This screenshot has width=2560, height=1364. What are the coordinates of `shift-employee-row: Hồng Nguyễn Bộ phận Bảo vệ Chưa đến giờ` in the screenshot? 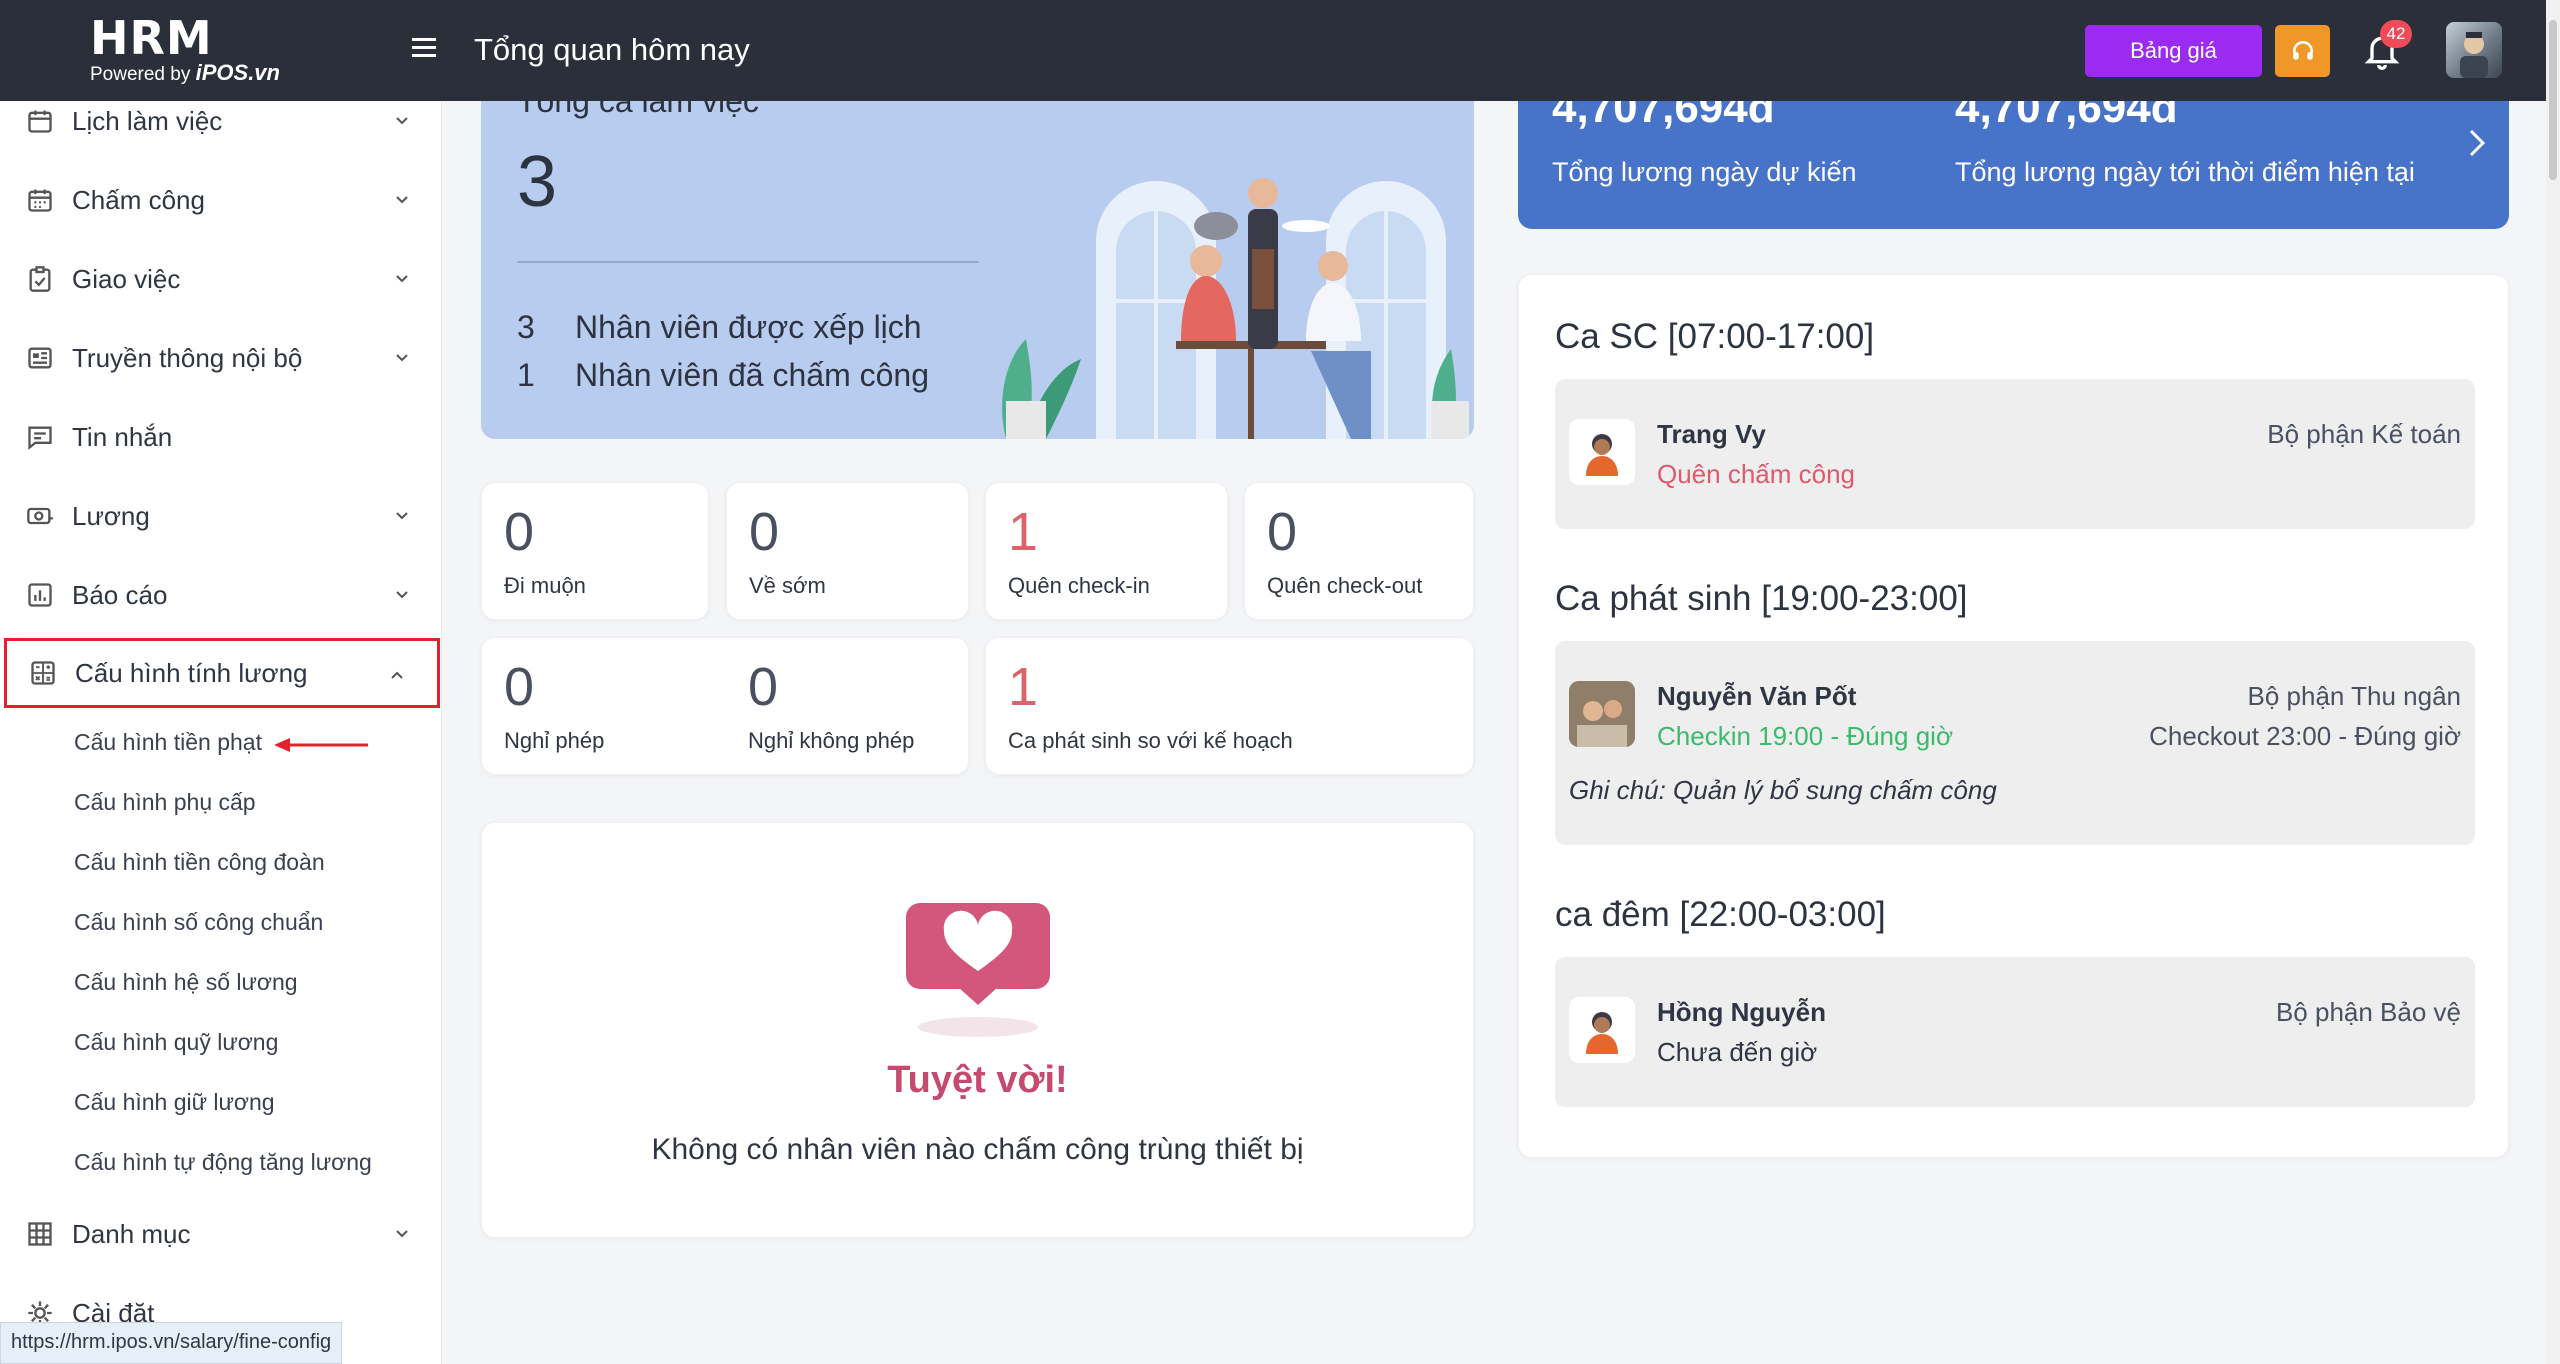 It's located at (2015, 1032).